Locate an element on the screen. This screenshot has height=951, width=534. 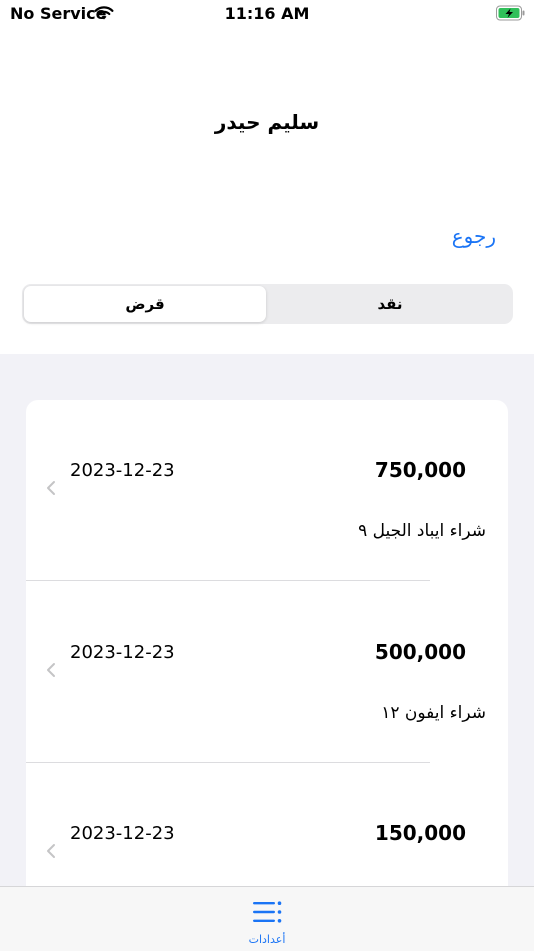
tab-settings-label: أعدادات is located at coordinates (267, 939).